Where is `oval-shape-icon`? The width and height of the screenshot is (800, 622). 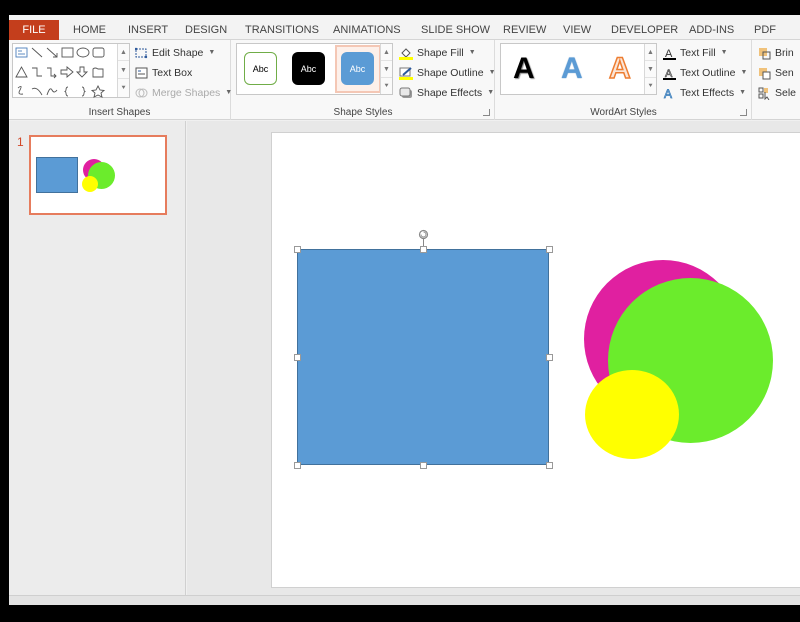 oval-shape-icon is located at coordinates (83, 52).